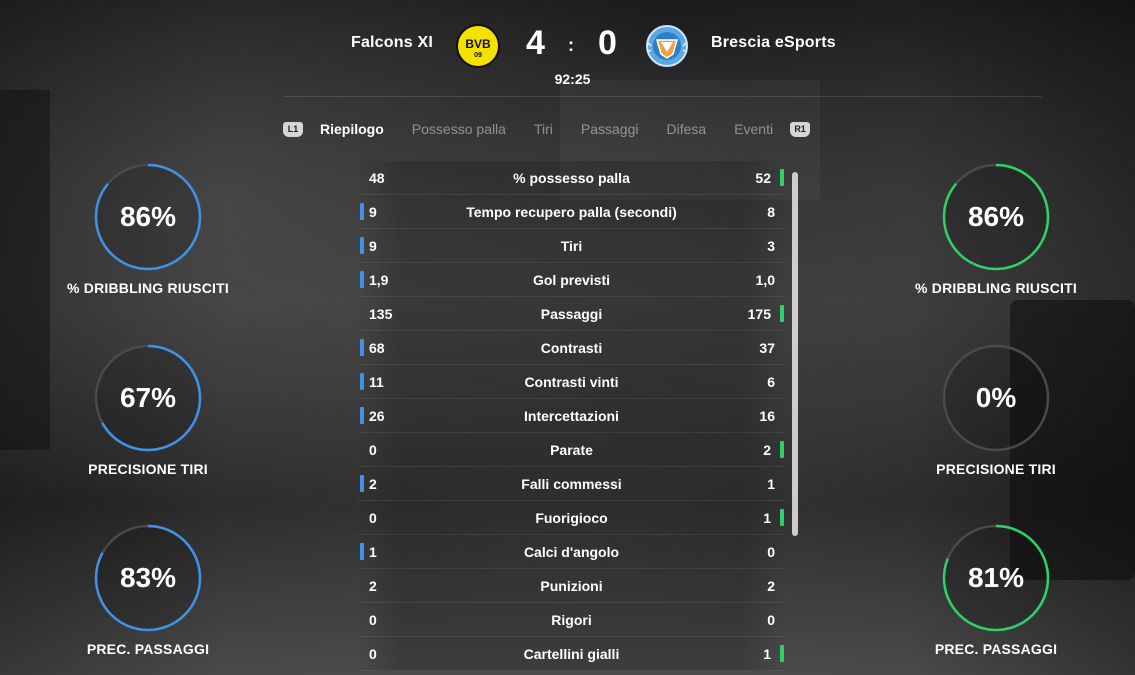 The height and width of the screenshot is (675, 1135). What do you see at coordinates (996, 577) in the screenshot?
I see `away-passes-value: 81%` at bounding box center [996, 577].